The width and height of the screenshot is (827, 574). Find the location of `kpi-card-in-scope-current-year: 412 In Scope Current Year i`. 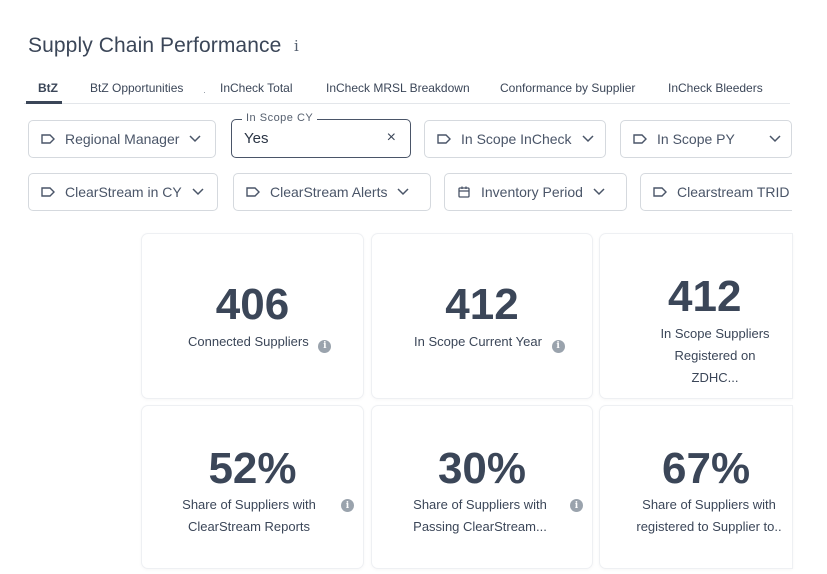

kpi-card-in-scope-current-year: 412 In Scope Current Year i is located at coordinates (482, 316).